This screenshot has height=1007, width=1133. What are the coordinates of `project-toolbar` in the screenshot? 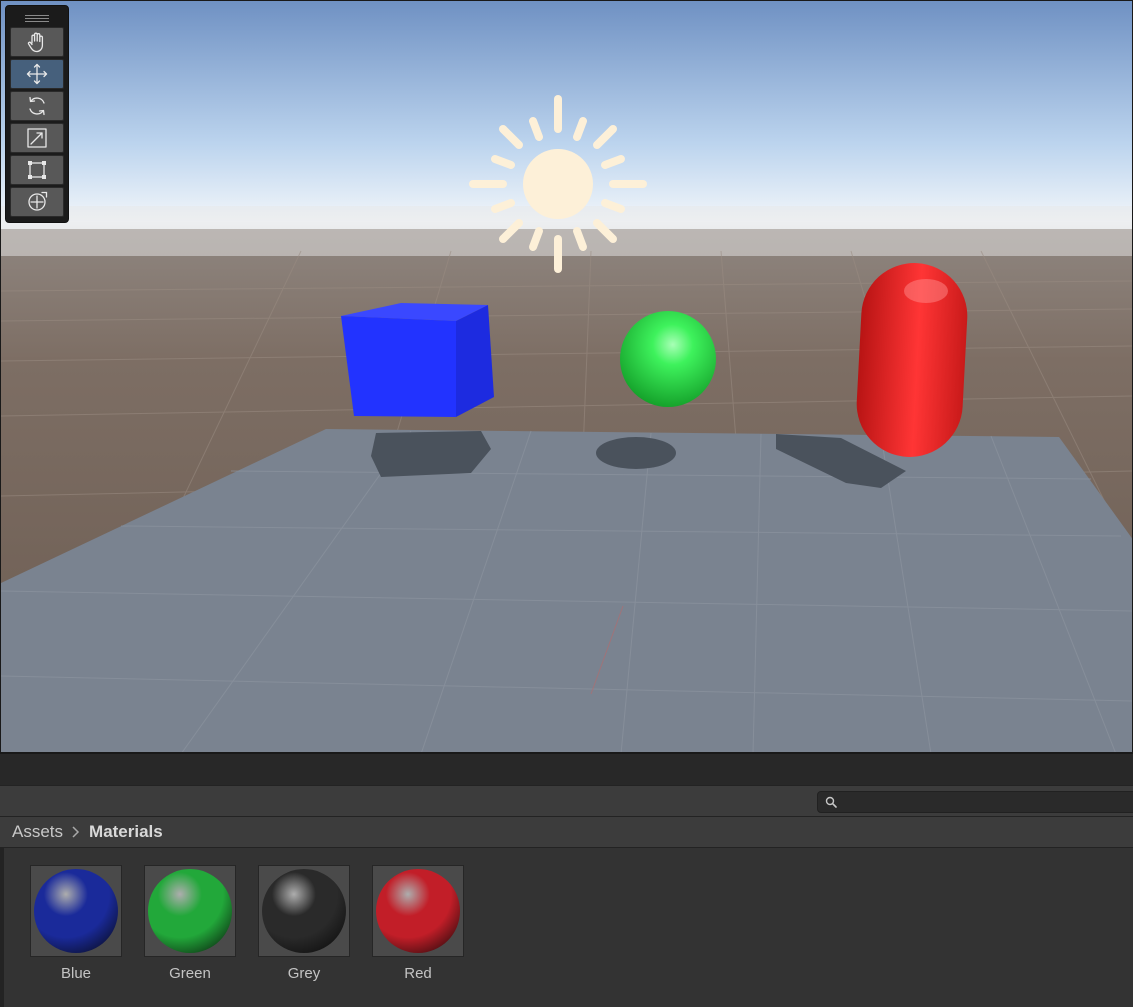 It's located at (566, 801).